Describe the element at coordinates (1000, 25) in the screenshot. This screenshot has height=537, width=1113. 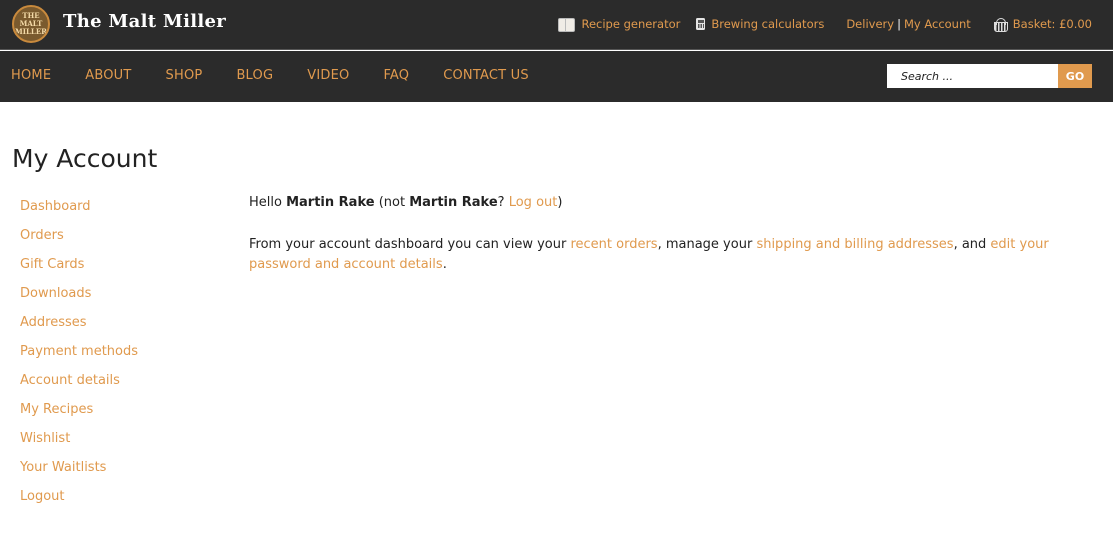
I see `basket-icon` at that location.